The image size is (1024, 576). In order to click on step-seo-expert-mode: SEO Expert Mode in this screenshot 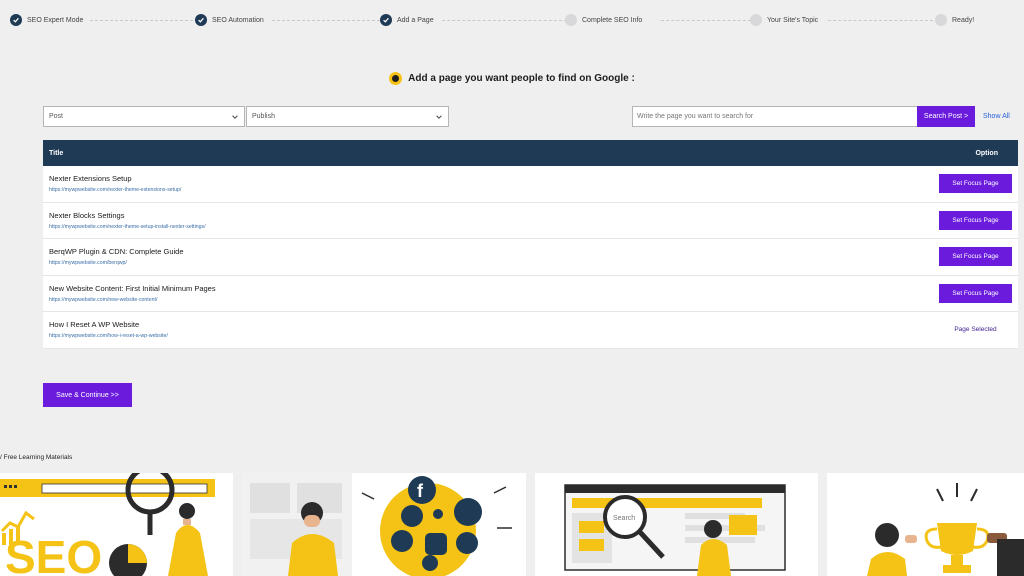, I will do `click(46, 20)`.